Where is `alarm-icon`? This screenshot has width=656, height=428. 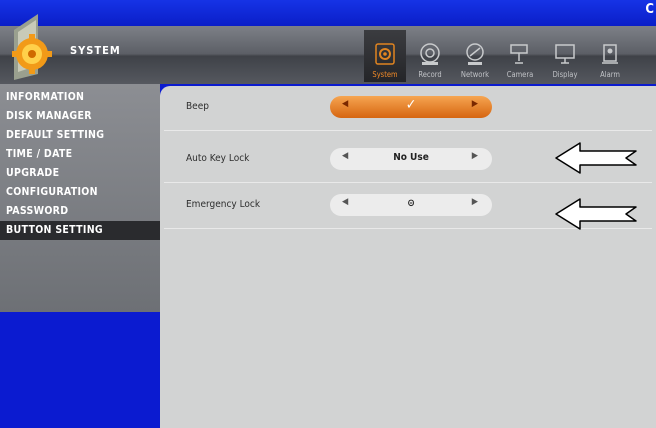
alarm-icon is located at coordinates (610, 54).